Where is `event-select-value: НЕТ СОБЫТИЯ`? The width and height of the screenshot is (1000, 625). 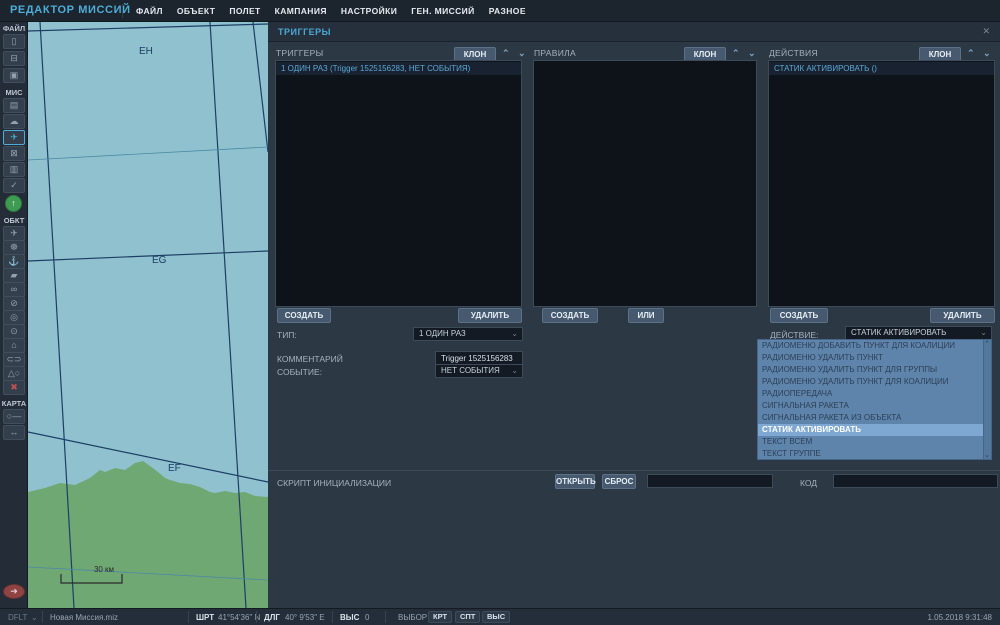
event-select-value: НЕТ СОБЫТИЯ is located at coordinates (470, 370).